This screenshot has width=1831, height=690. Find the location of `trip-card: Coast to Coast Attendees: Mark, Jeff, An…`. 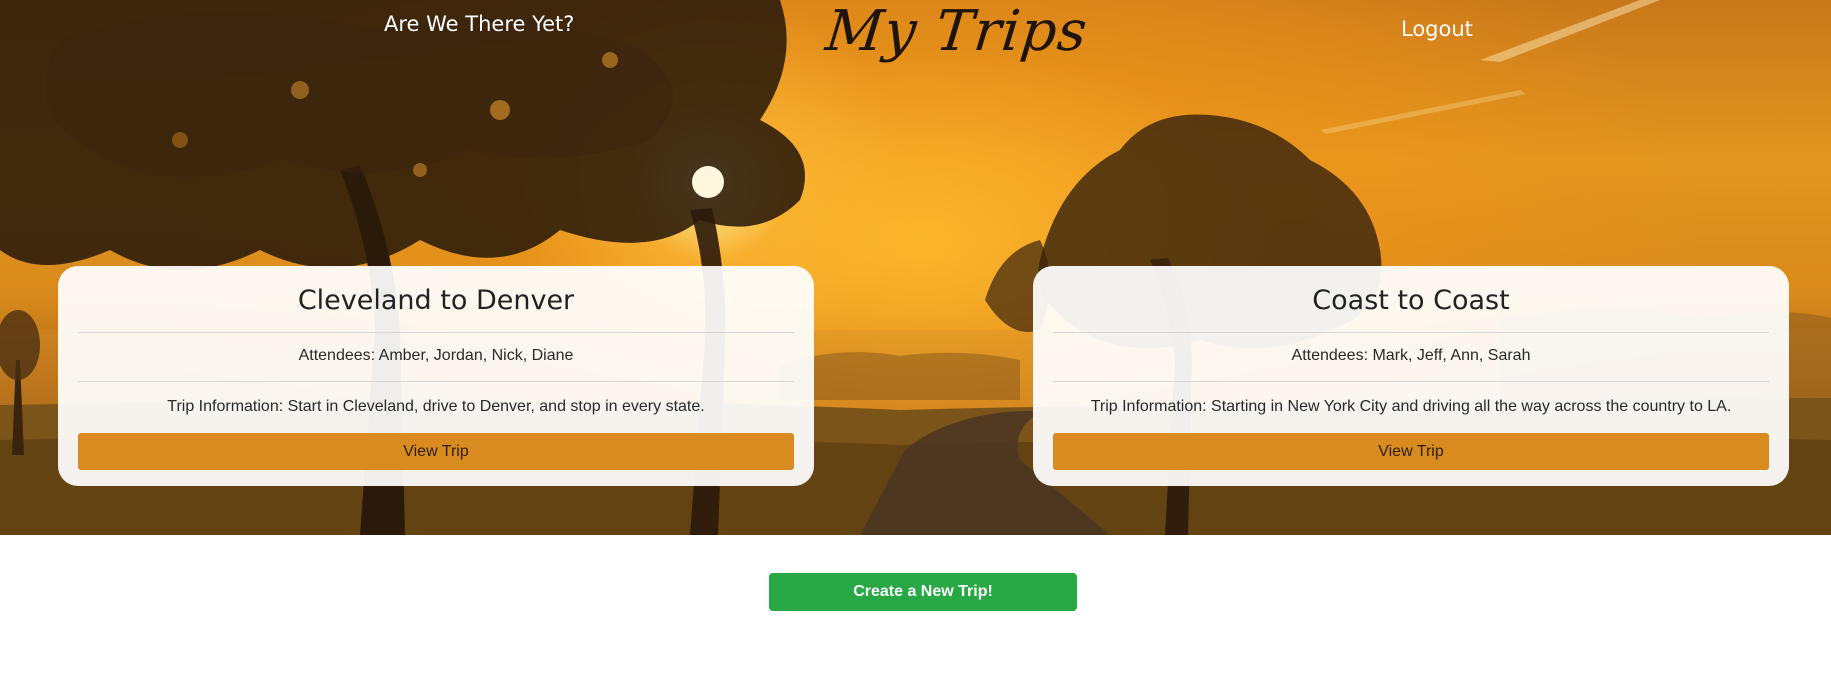

trip-card: Coast to Coast Attendees: Mark, Jeff, An… is located at coordinates (1411, 376).